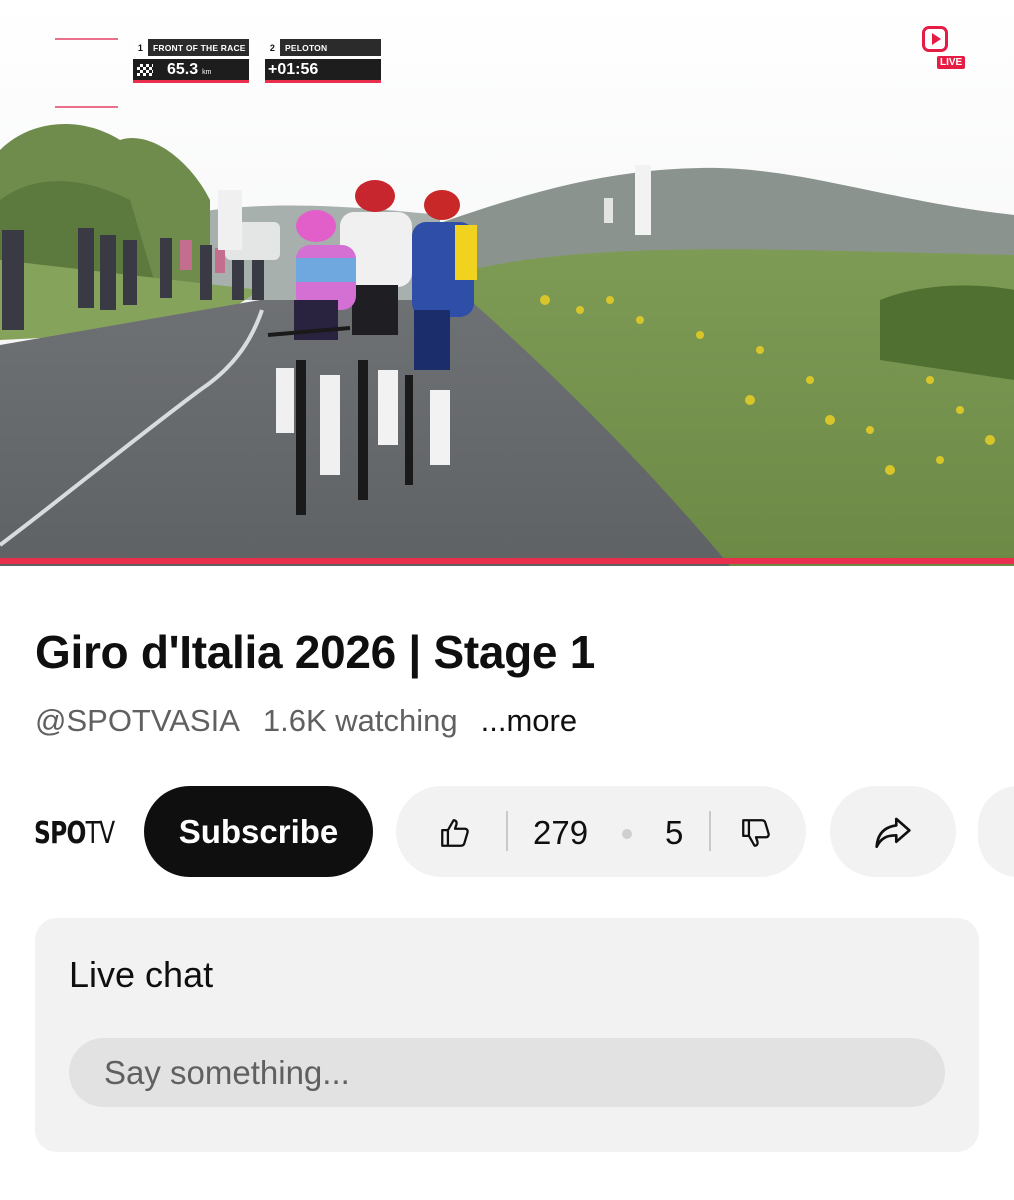  Describe the element at coordinates (323, 62) in the screenshot. I see `peloton-graphic: 2 PELOTON +01:56` at that location.